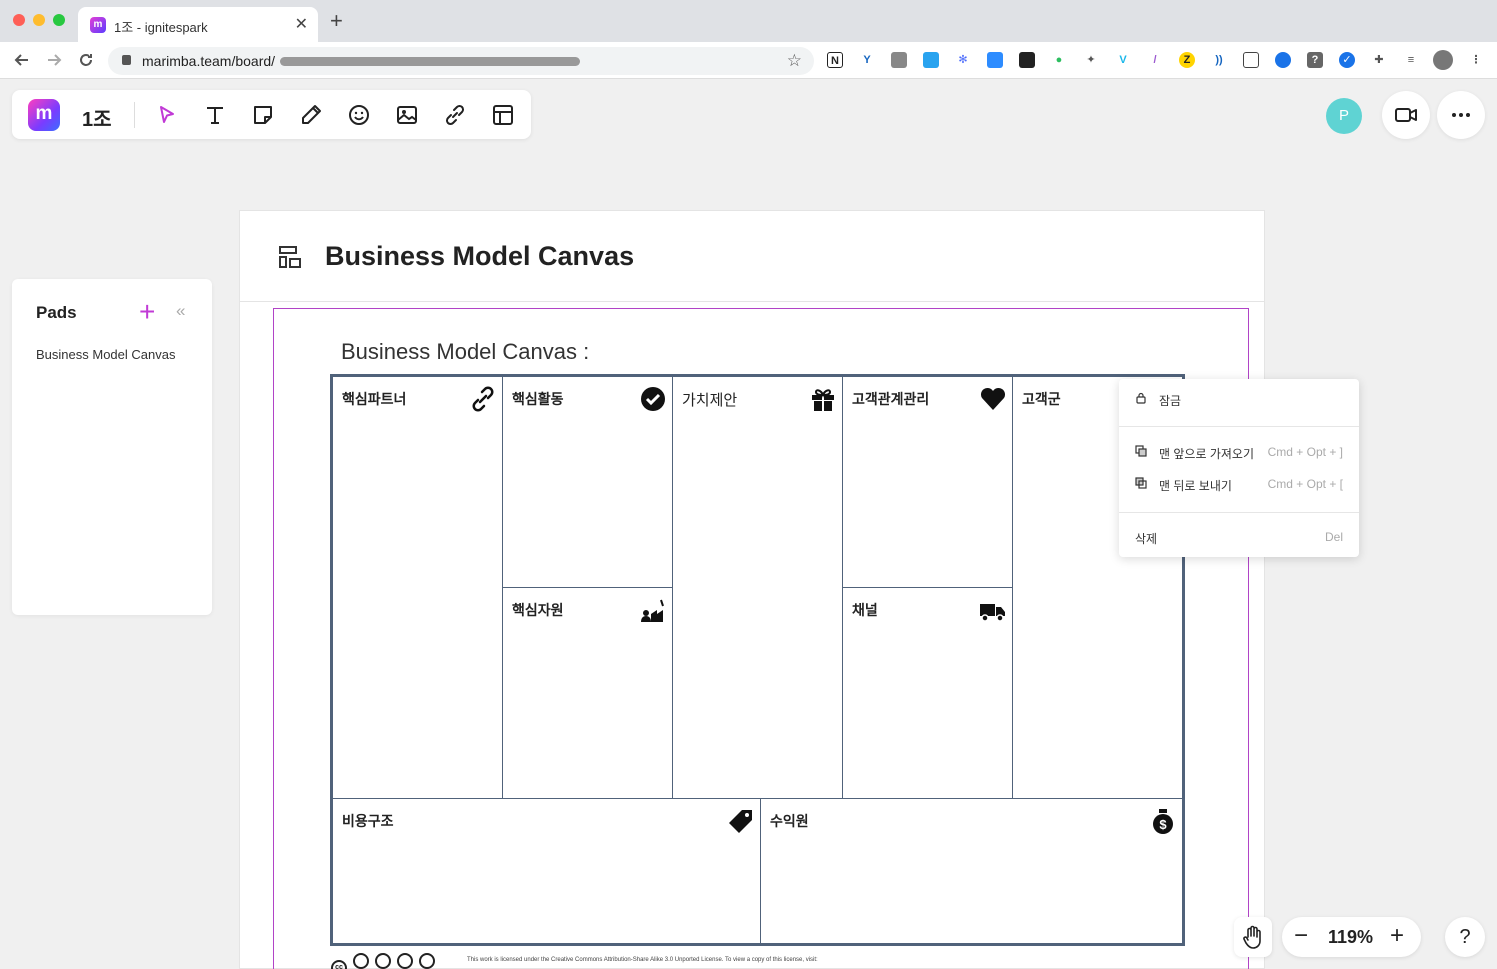 The width and height of the screenshot is (1497, 969). What do you see at coordinates (417, 587) in the screenshot?
I see `cell-key-partners: 핵심파트너` at bounding box center [417, 587].